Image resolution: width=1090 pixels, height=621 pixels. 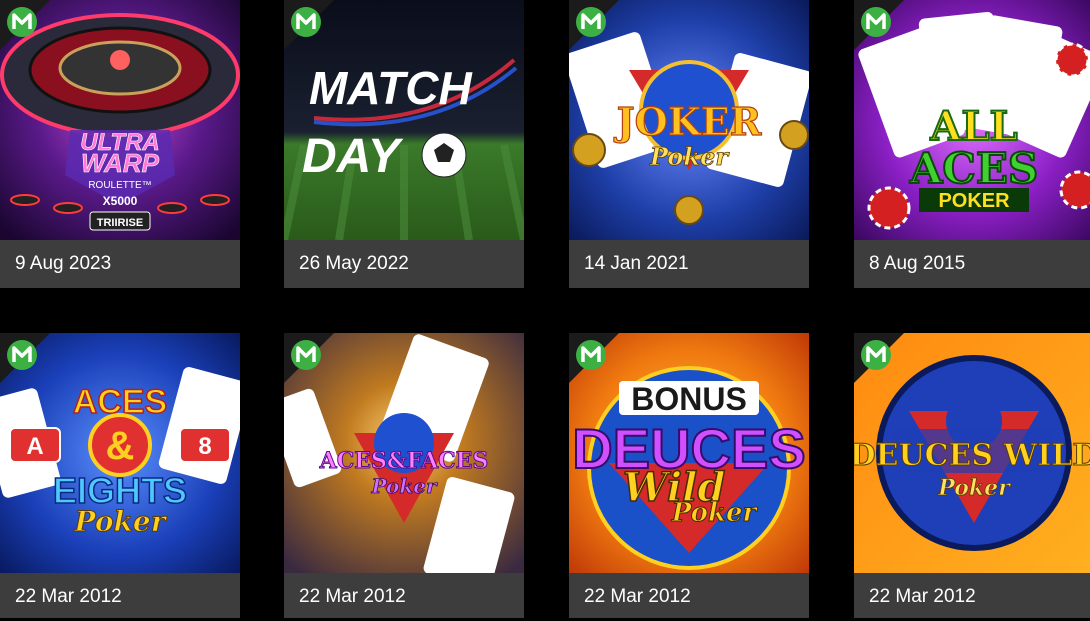 What do you see at coordinates (972, 455) in the screenshot?
I see `svg-text: DEUCES WILD` at bounding box center [972, 455].